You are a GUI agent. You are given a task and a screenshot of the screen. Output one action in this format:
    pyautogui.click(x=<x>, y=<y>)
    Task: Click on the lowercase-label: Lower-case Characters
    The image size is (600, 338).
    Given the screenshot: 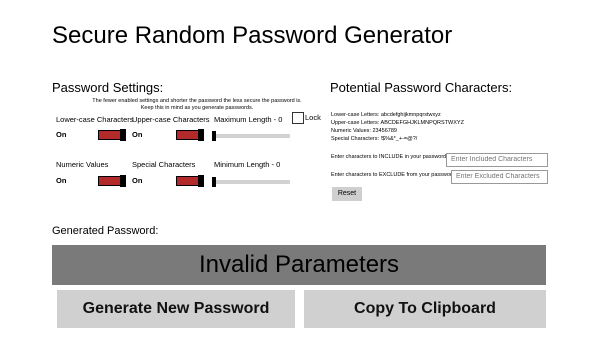 What is the action you would take?
    pyautogui.click(x=95, y=119)
    